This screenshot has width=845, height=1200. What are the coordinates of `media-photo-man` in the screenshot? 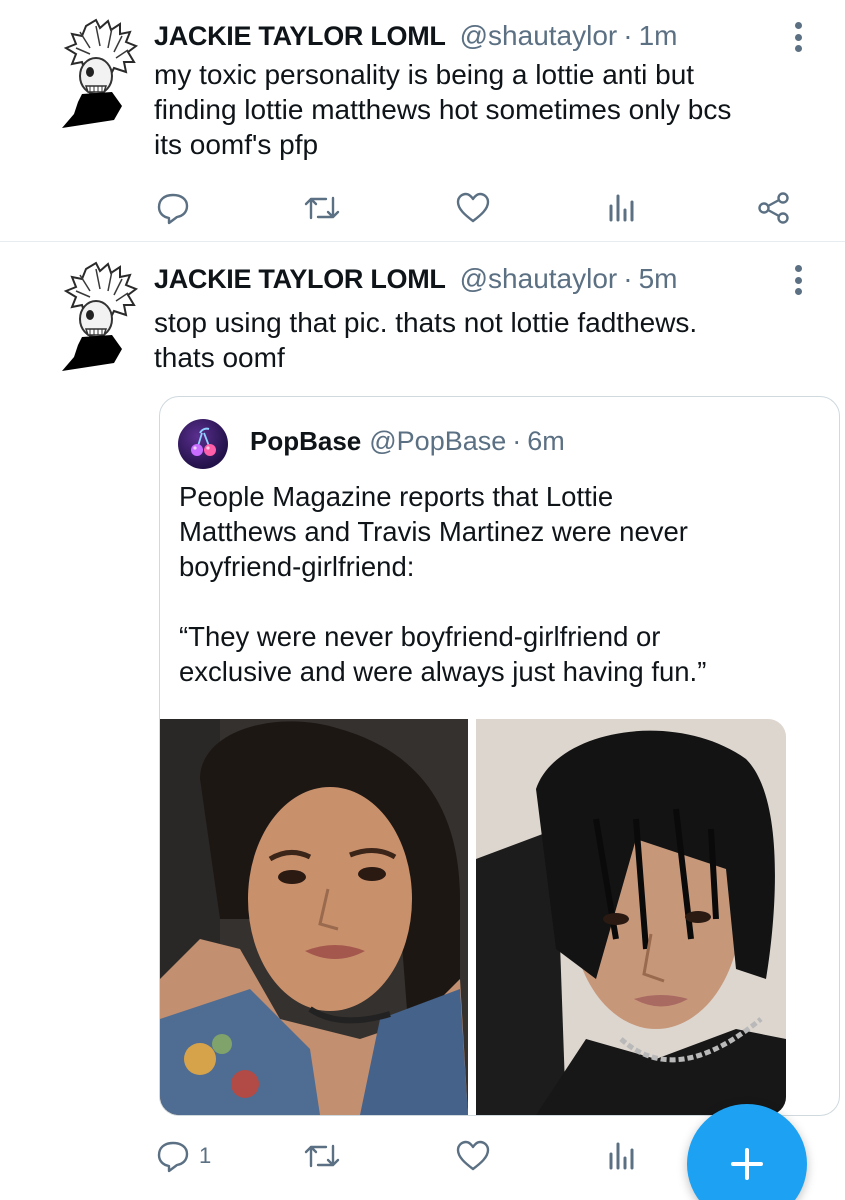 It's located at (631, 917).